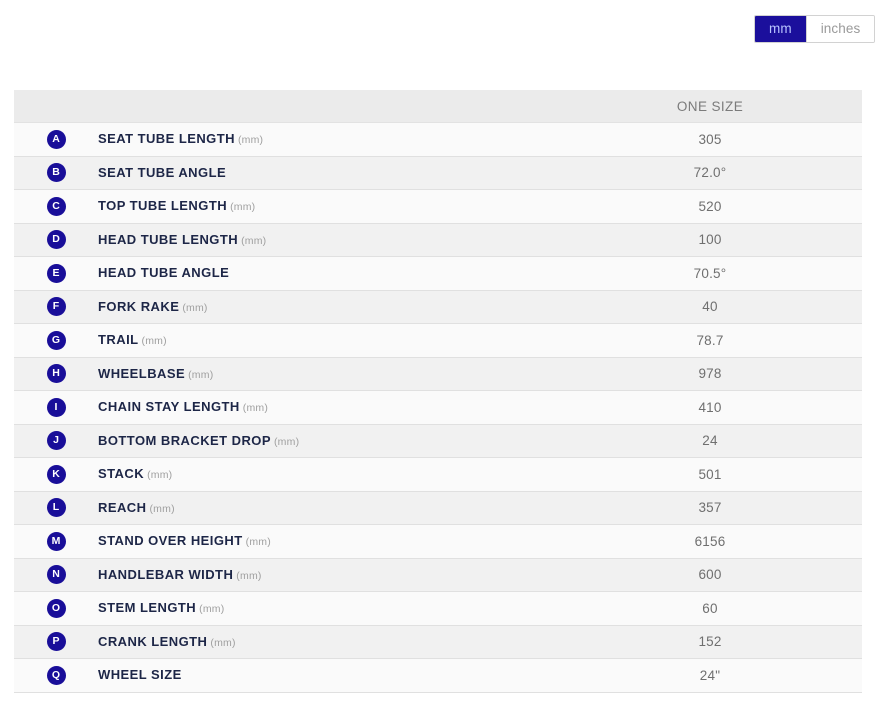 The height and width of the screenshot is (708, 876). Describe the element at coordinates (153, 641) in the screenshot. I see `row-label-name: CRANK LENGTH` at that location.